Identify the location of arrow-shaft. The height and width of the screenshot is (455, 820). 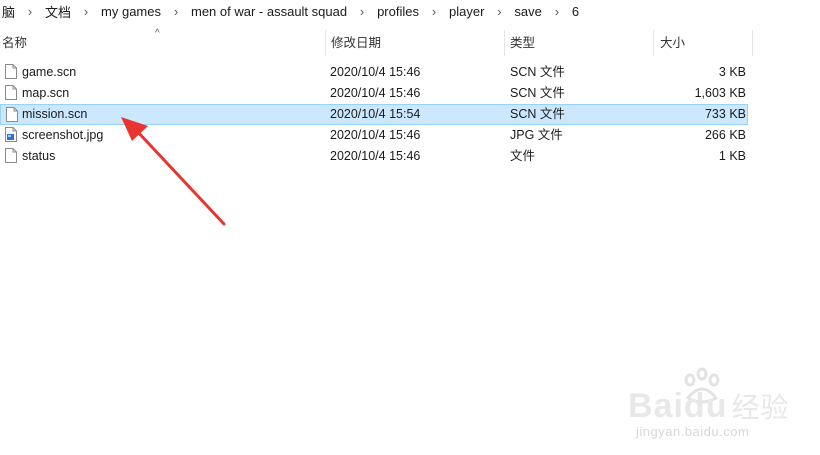
(180, 177).